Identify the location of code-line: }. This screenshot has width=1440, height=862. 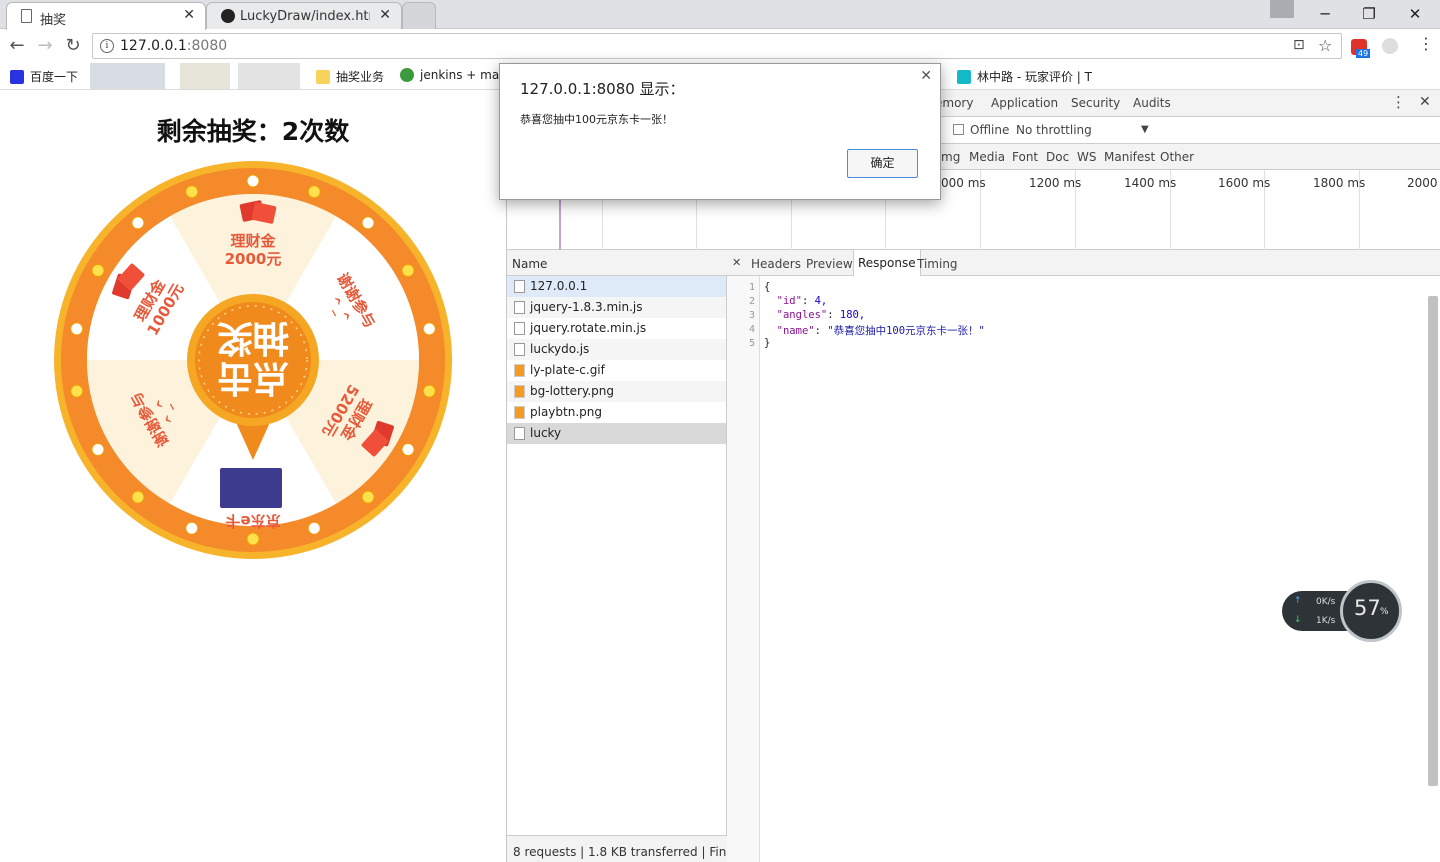
(767, 343).